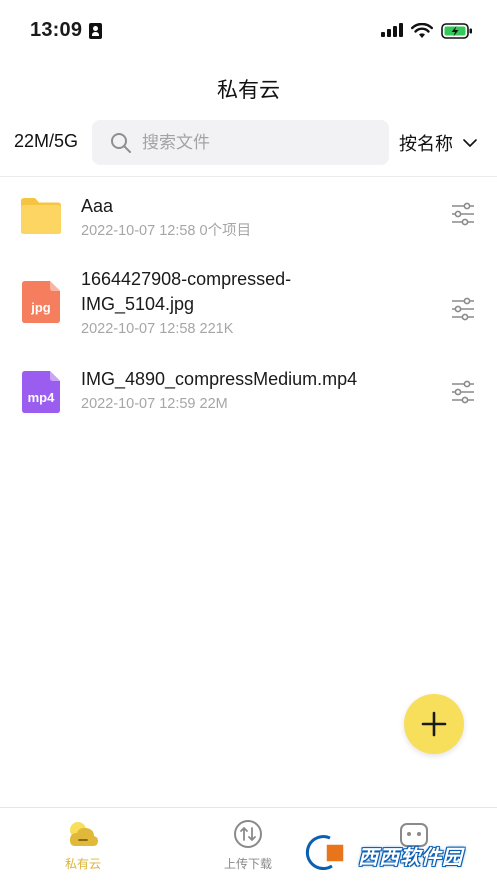 This screenshot has height=883, width=497. Describe the element at coordinates (248, 834) in the screenshot. I see `transfer-icon` at that location.